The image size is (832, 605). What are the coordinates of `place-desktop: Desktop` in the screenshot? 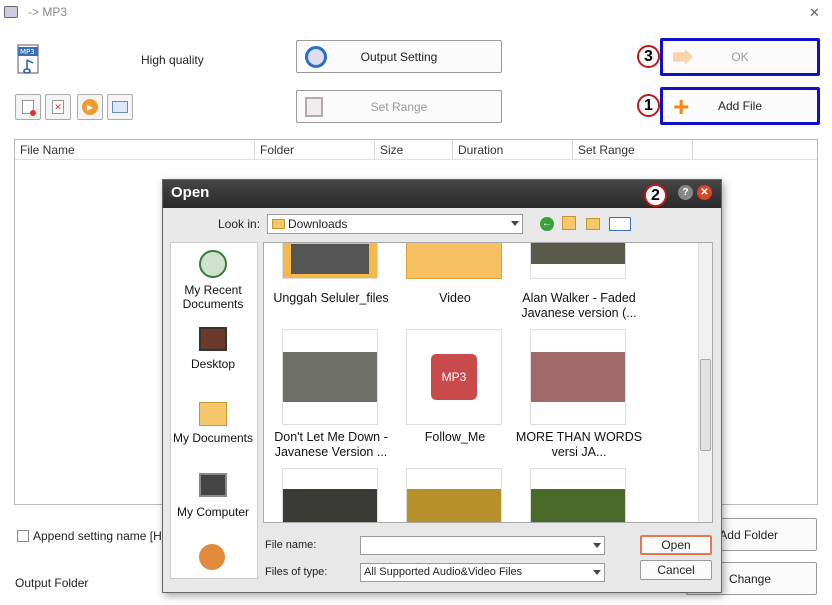 It's located at (213, 364).